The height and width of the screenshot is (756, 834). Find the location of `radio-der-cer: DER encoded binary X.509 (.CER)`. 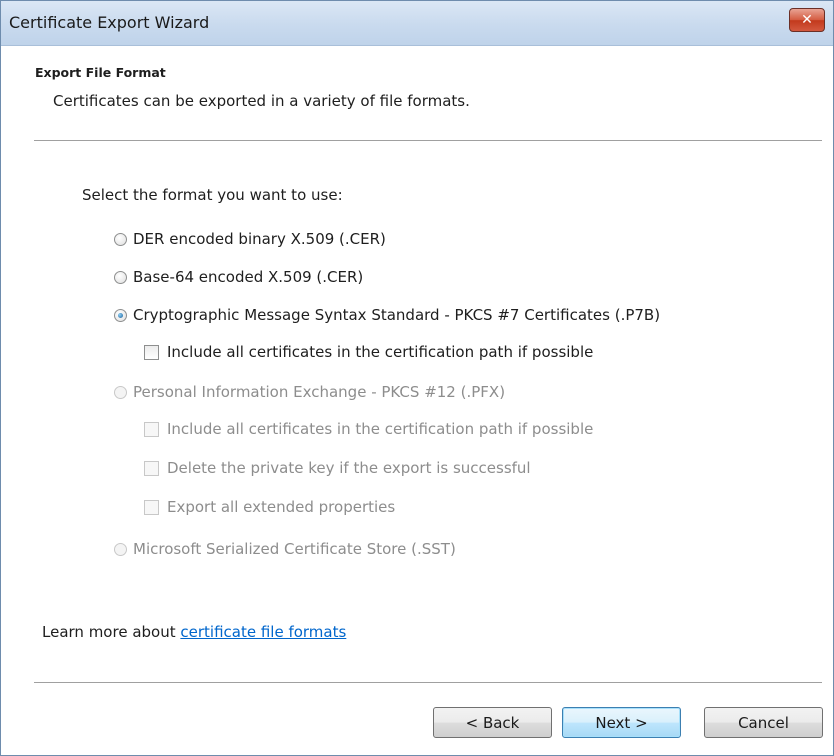

radio-der-cer: DER encoded binary X.509 (.CER) is located at coordinates (250, 239).